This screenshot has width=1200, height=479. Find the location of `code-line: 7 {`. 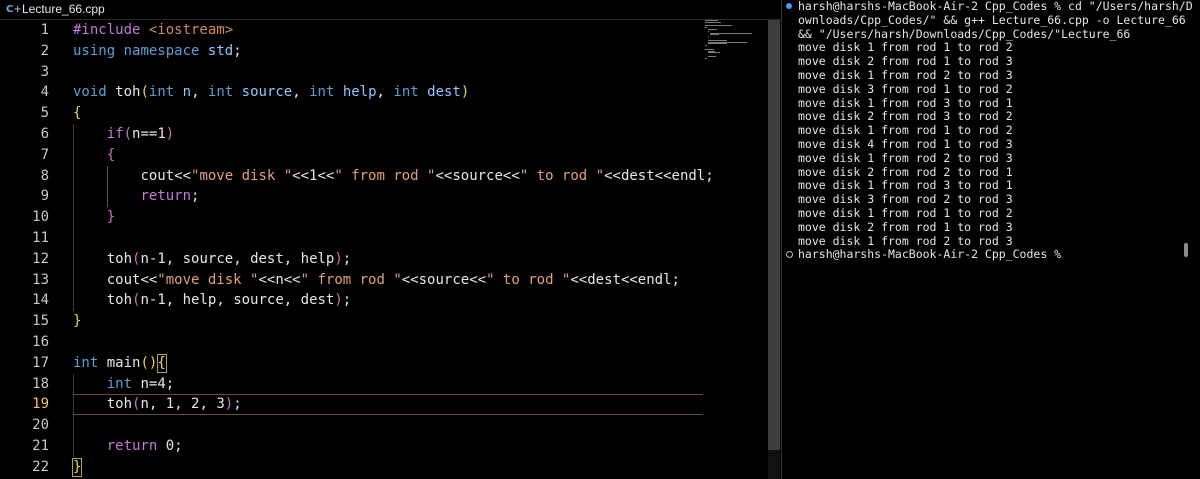

code-line: 7 { is located at coordinates (384, 155).